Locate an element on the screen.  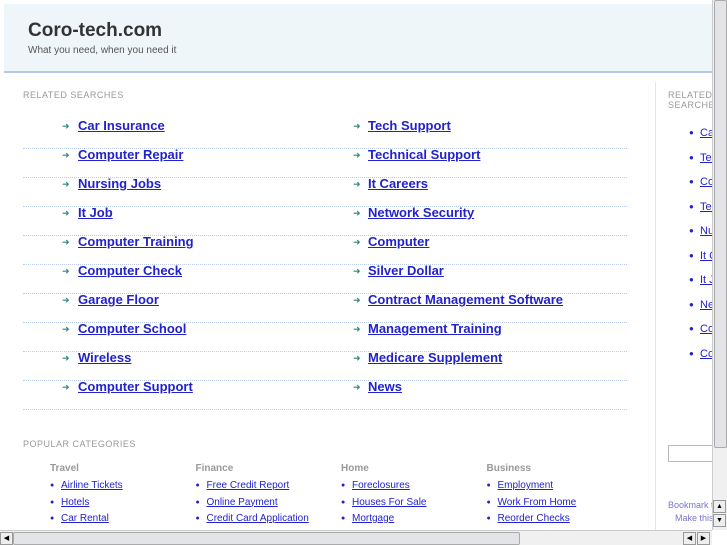
category-link: Work From Home is located at coordinates (537, 502).